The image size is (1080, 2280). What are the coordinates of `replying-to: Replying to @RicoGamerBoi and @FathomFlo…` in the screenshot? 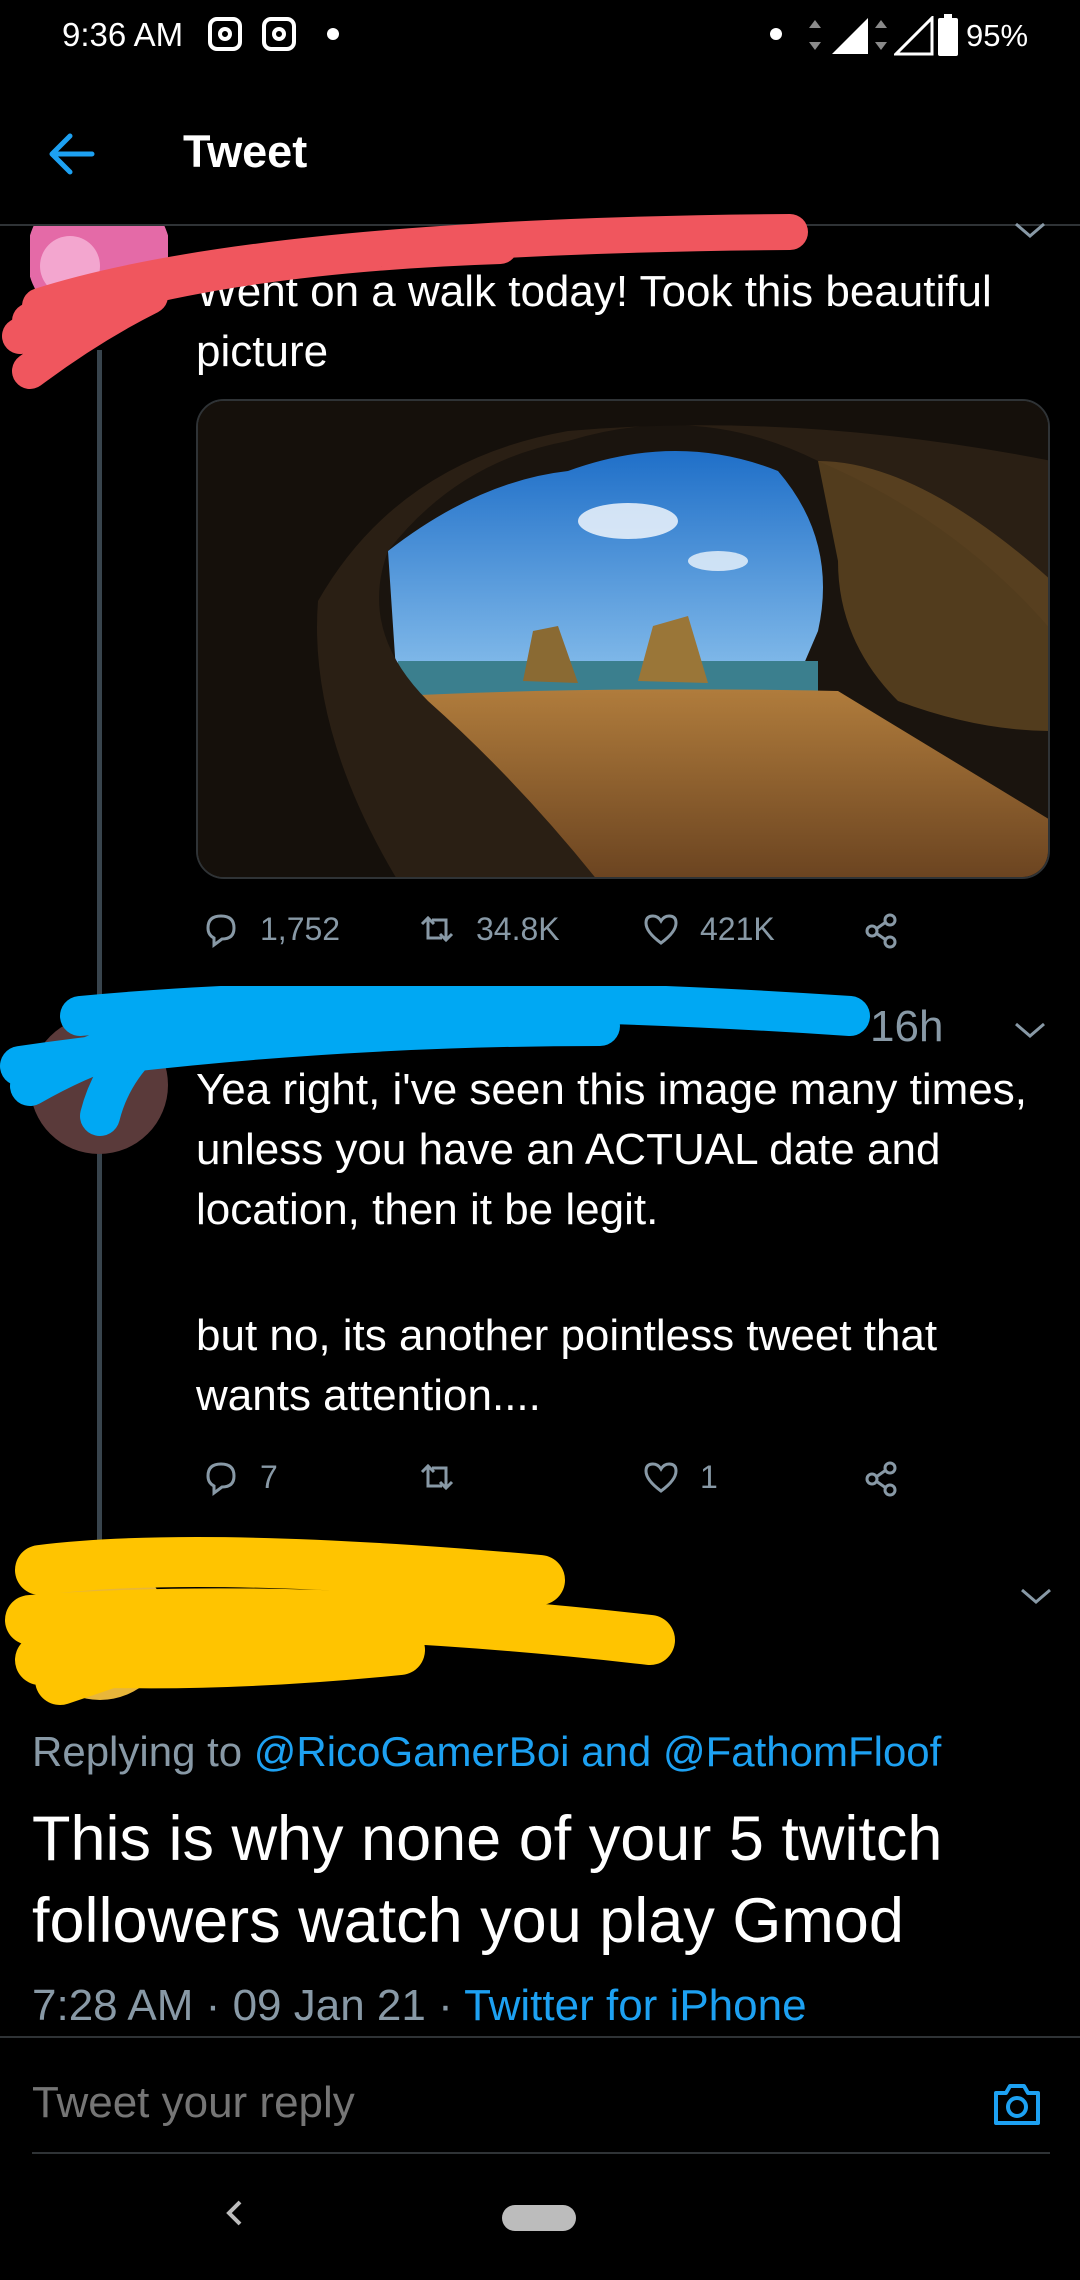 It's located at (486, 1752).